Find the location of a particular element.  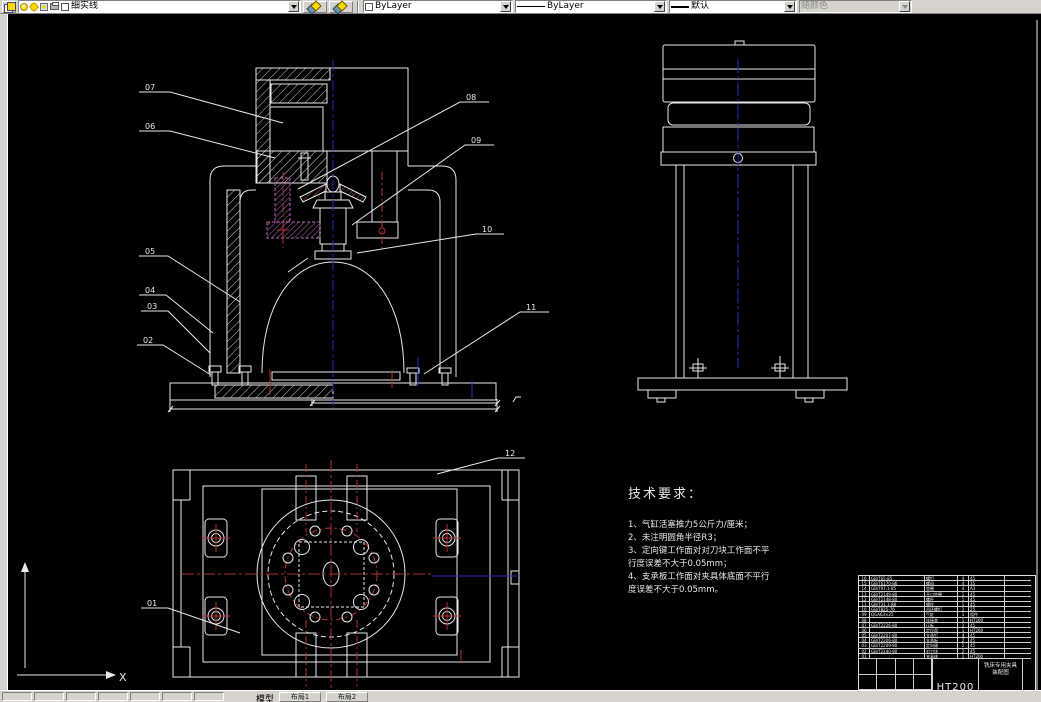

current-plotstyle-value: 随颜色 is located at coordinates (815, 6).